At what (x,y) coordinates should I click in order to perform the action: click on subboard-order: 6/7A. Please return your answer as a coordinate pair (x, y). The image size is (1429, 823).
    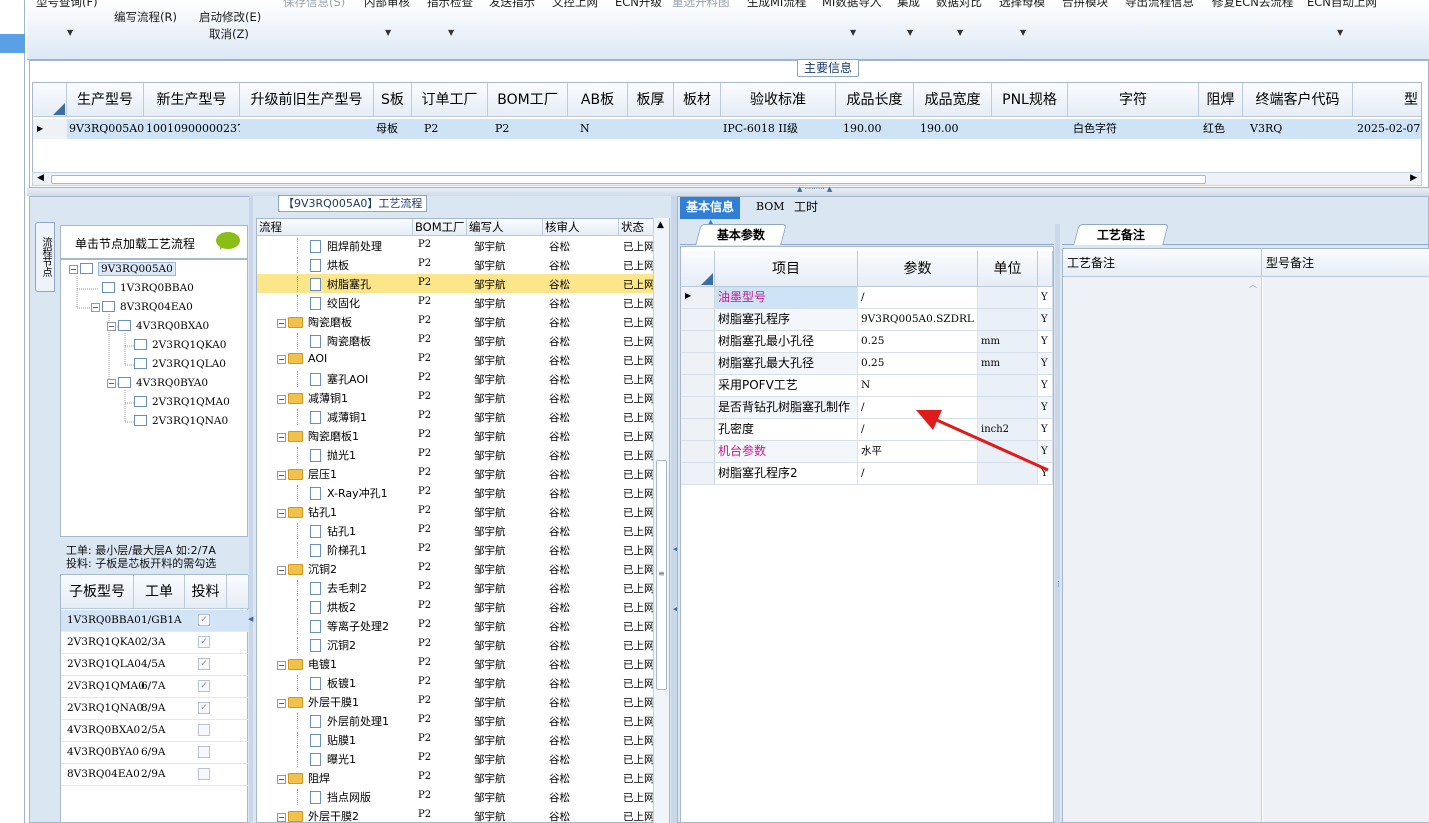
    Looking at the image, I should click on (153, 686).